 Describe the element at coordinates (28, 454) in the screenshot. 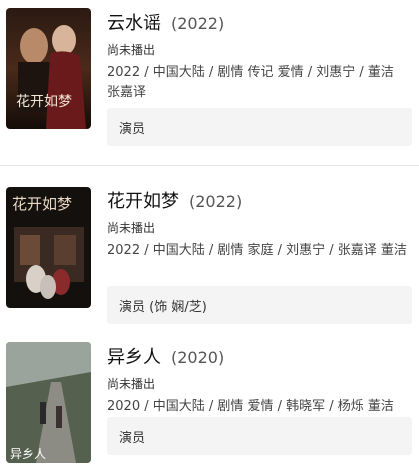

I see `poster-title-text: 异乡人` at that location.